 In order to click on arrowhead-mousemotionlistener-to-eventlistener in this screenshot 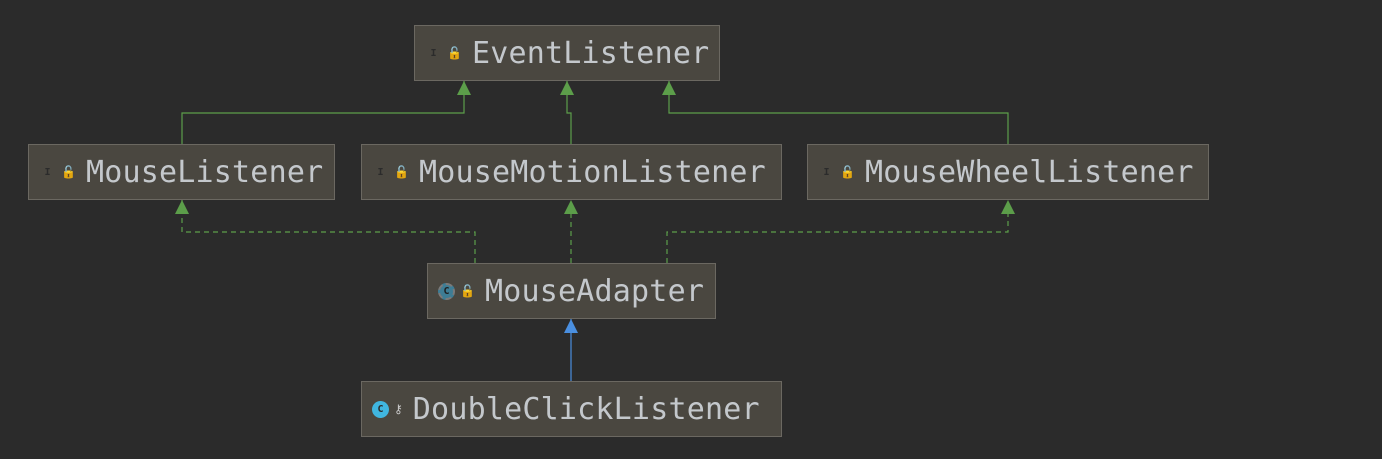, I will do `click(567, 88)`.